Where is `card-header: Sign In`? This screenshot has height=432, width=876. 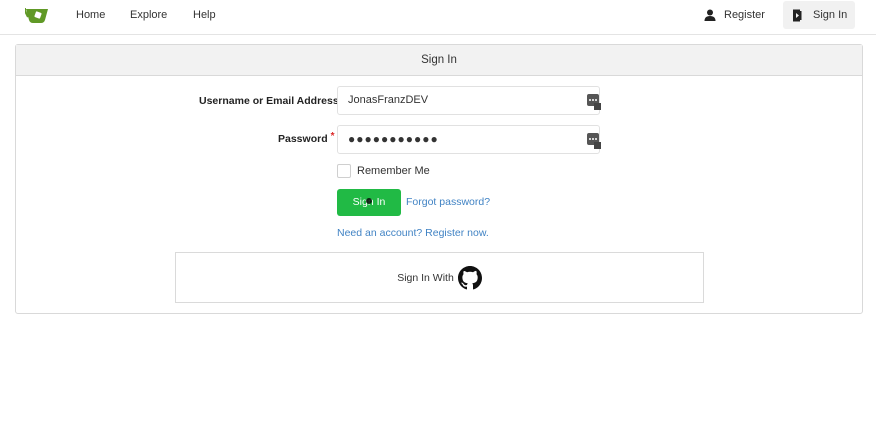
card-header: Sign In is located at coordinates (439, 60).